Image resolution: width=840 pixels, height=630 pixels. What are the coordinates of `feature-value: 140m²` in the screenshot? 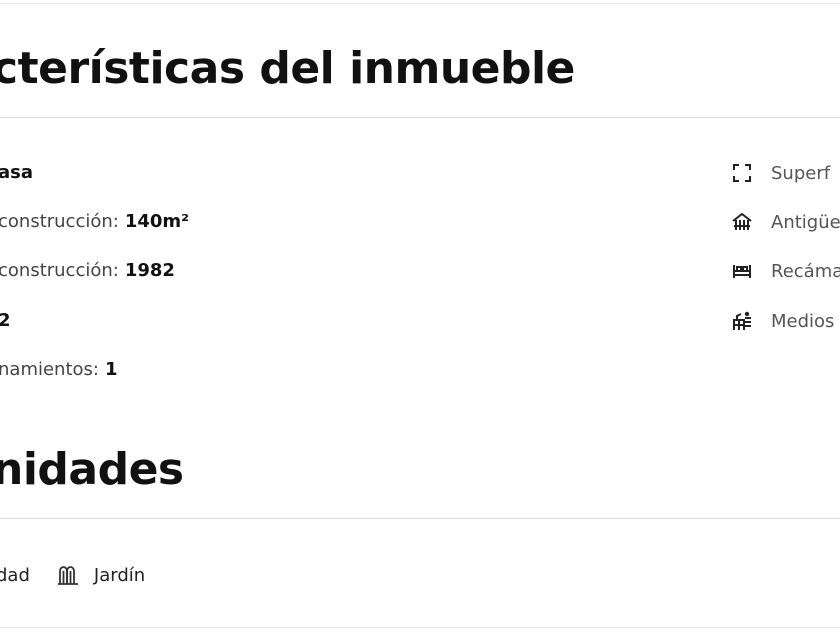 It's located at (157, 221).